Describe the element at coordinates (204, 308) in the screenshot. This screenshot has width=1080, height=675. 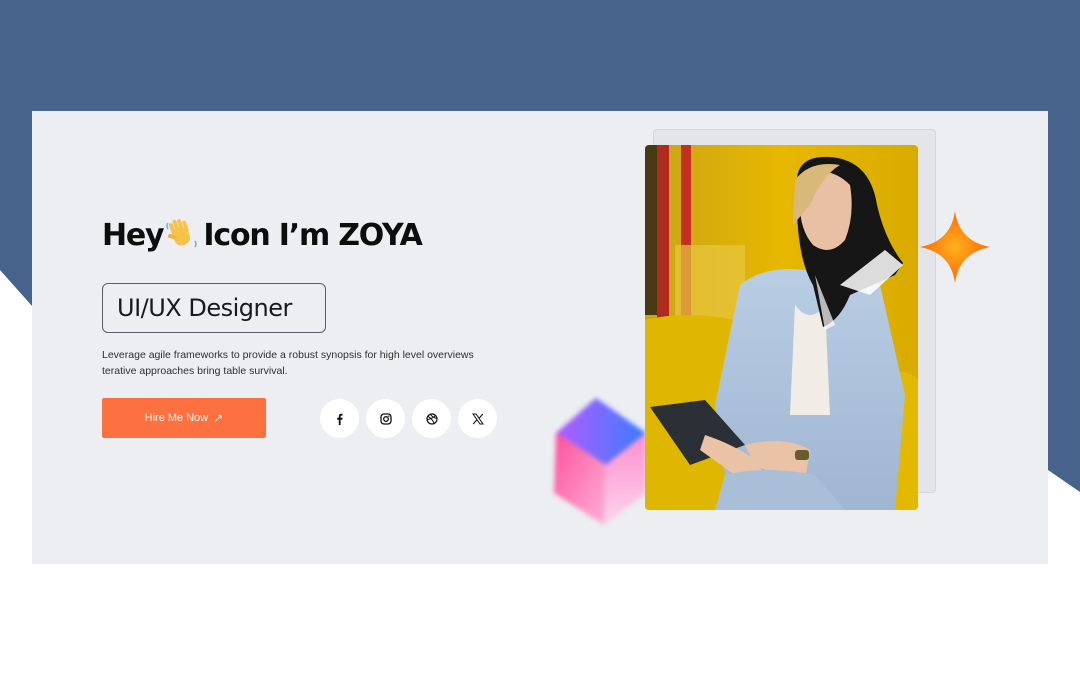
I see `role-title: UI/UX Designer` at that location.